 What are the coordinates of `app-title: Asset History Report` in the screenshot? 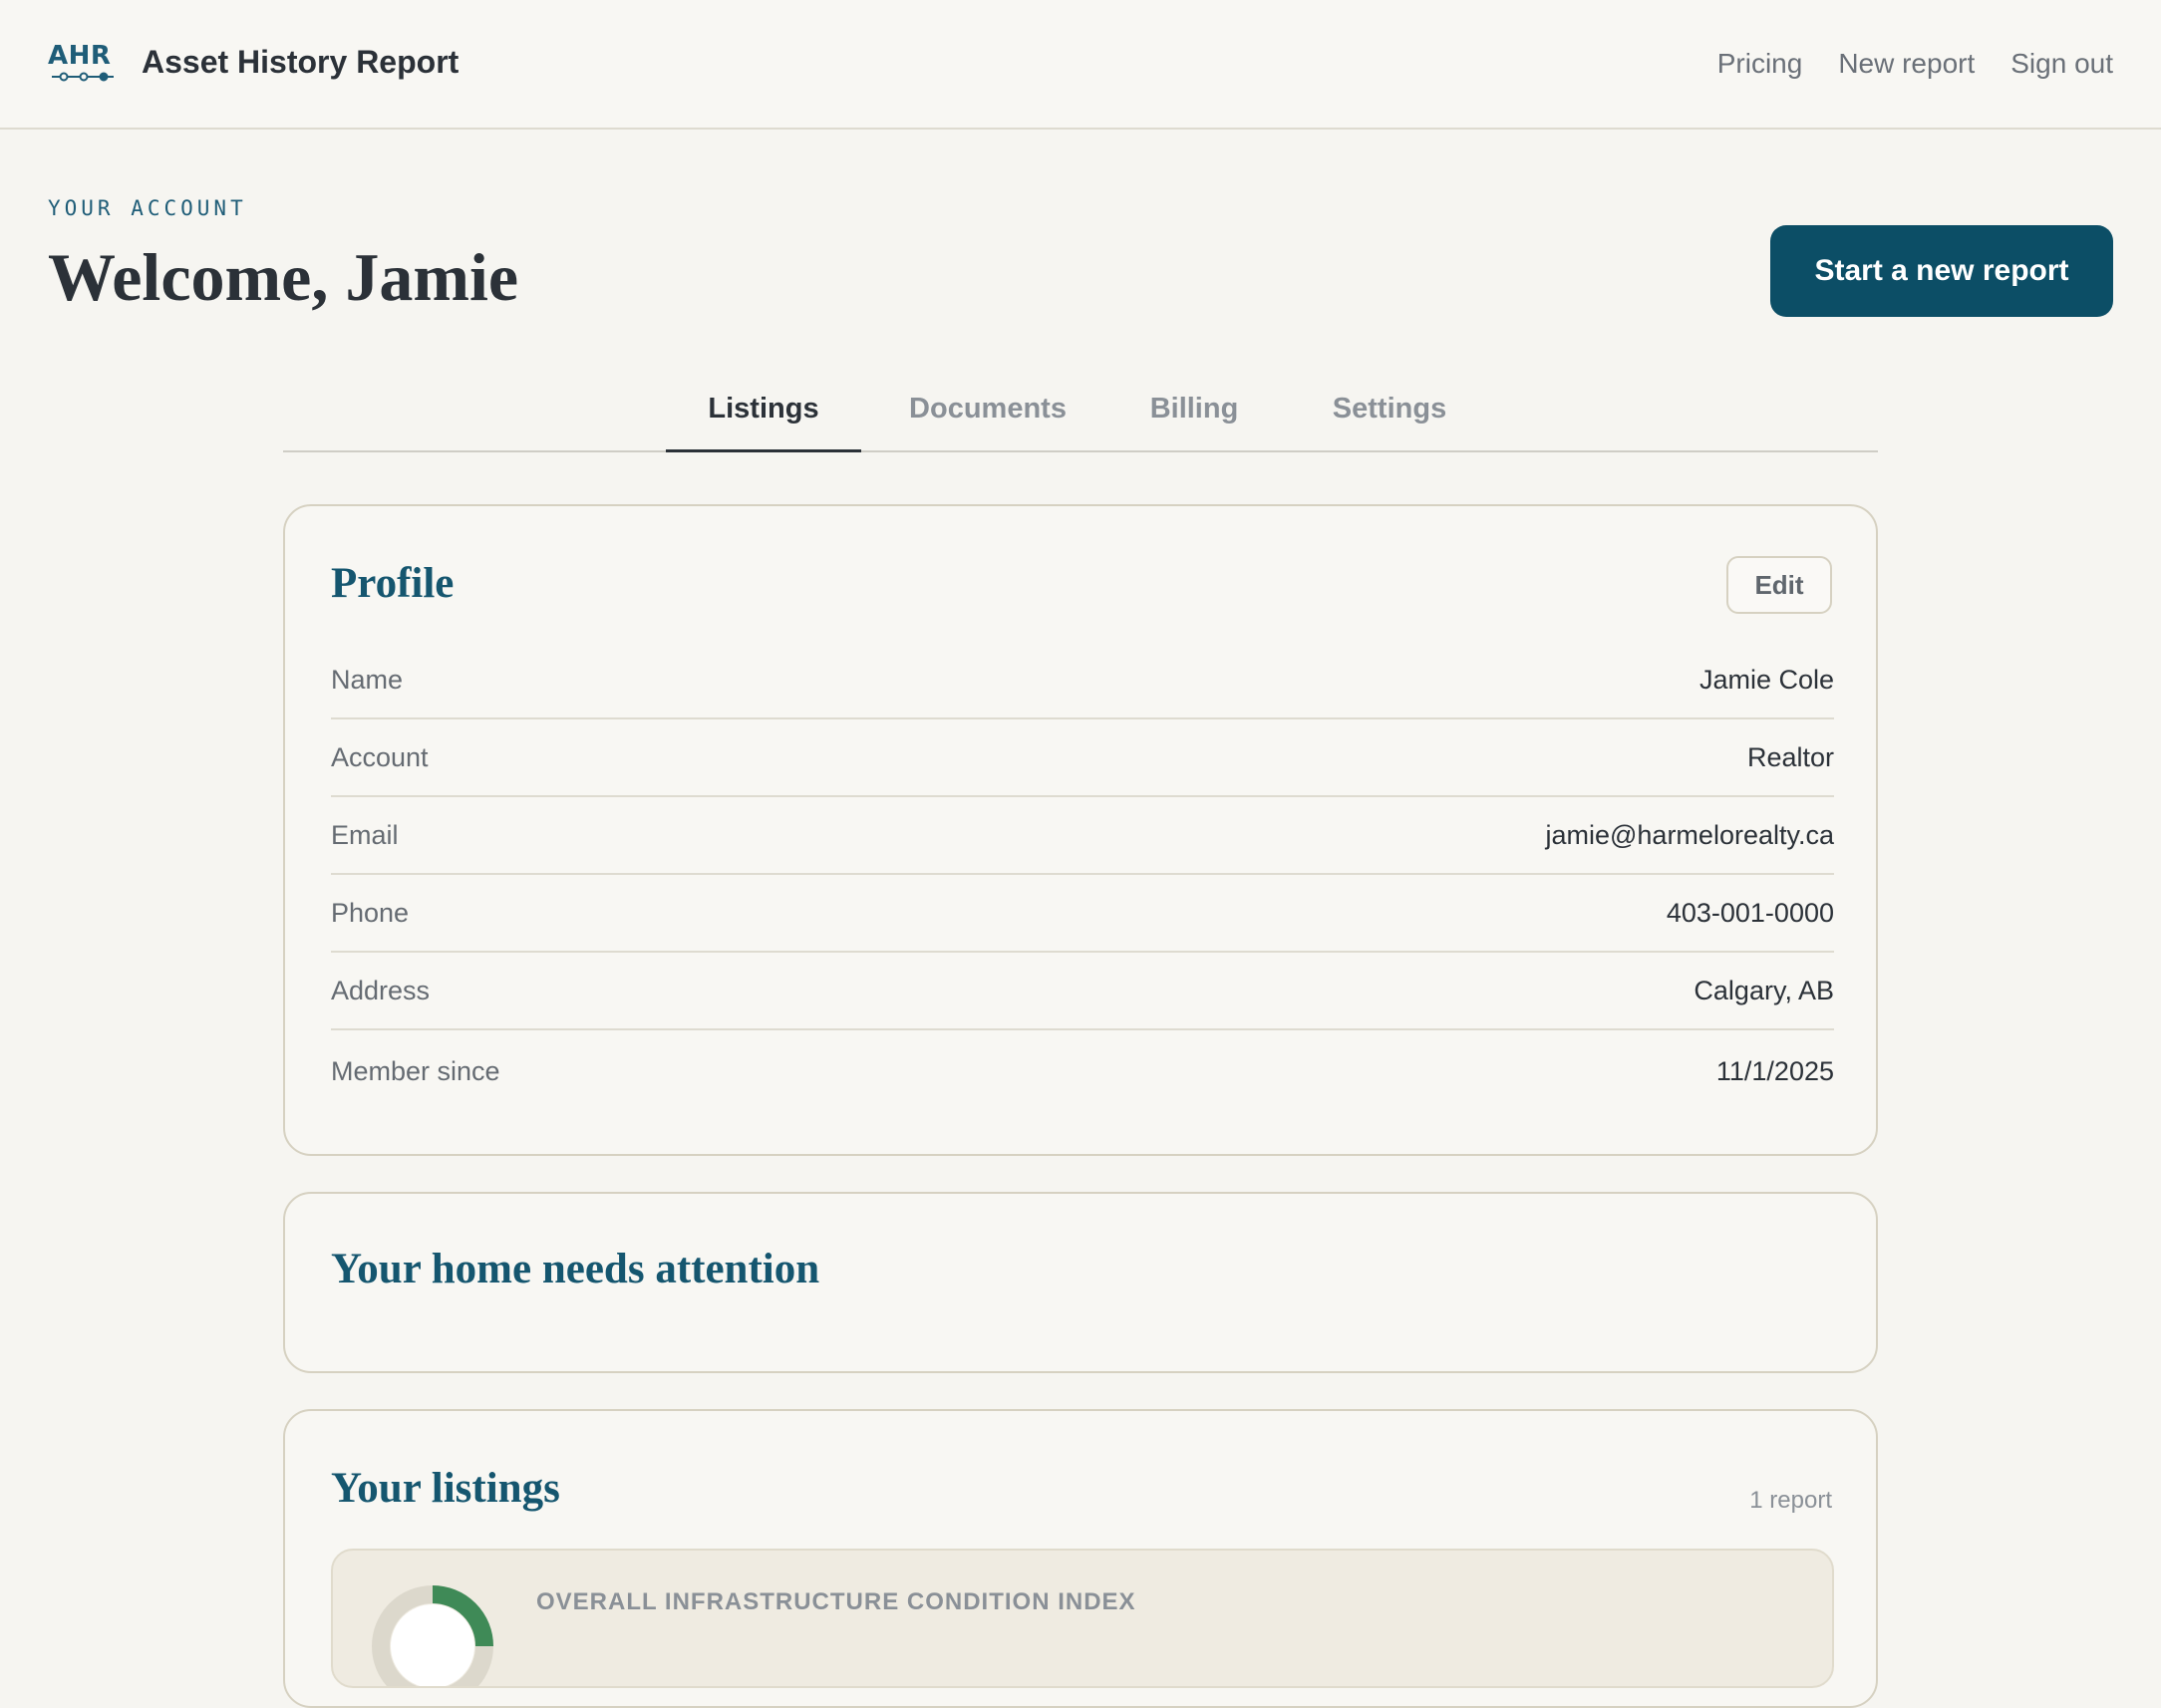 It's located at (301, 62).